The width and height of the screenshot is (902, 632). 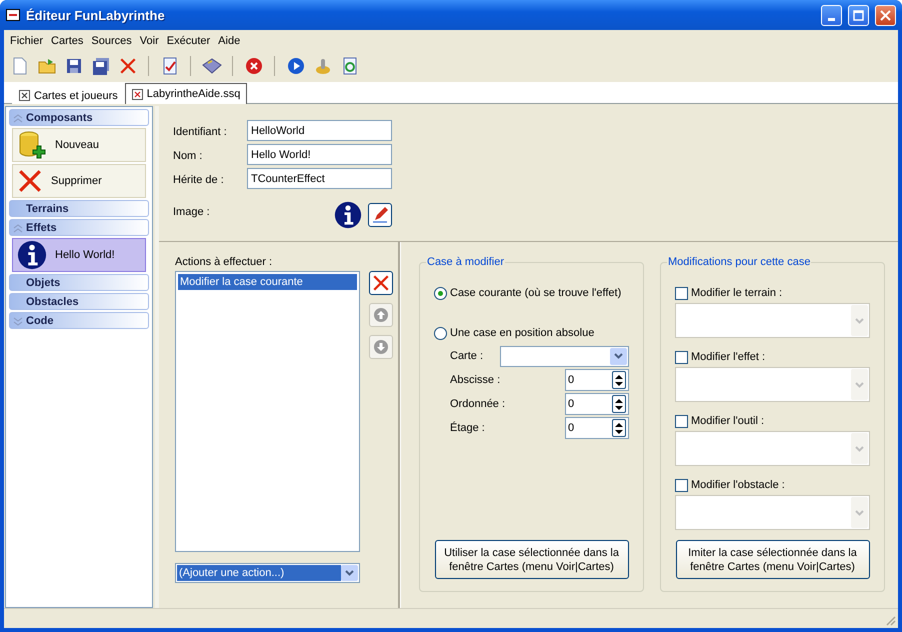 I want to click on list-item: Modifier la case courante, so click(x=267, y=282).